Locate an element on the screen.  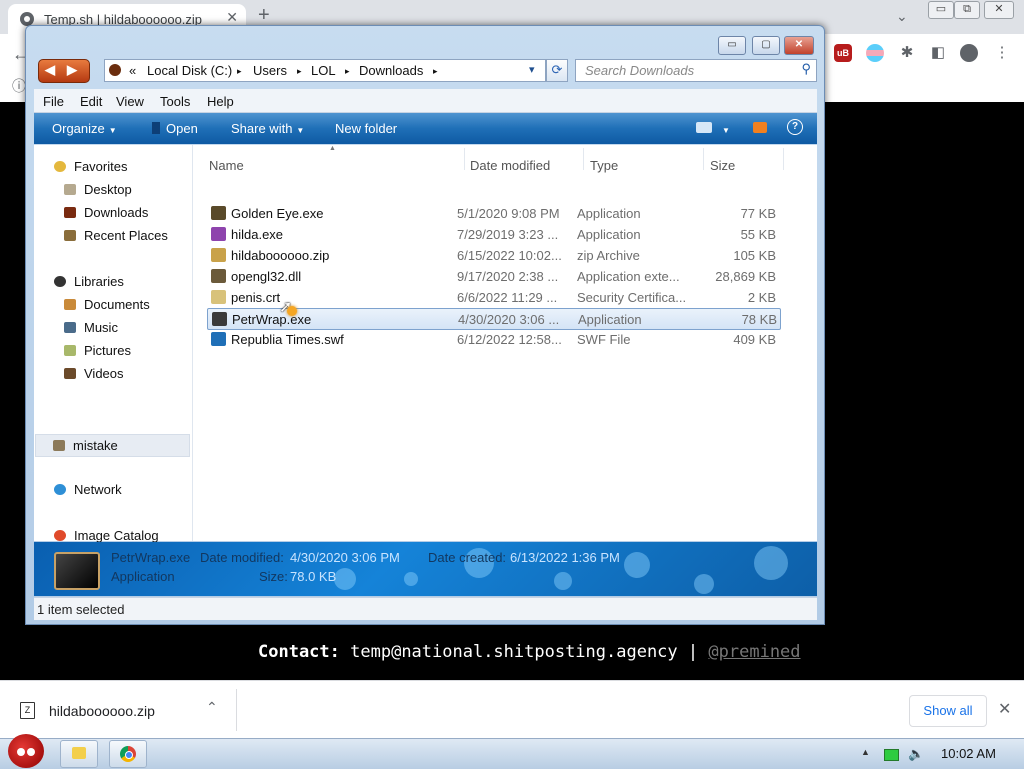
zip-icon is located at coordinates (218, 255).